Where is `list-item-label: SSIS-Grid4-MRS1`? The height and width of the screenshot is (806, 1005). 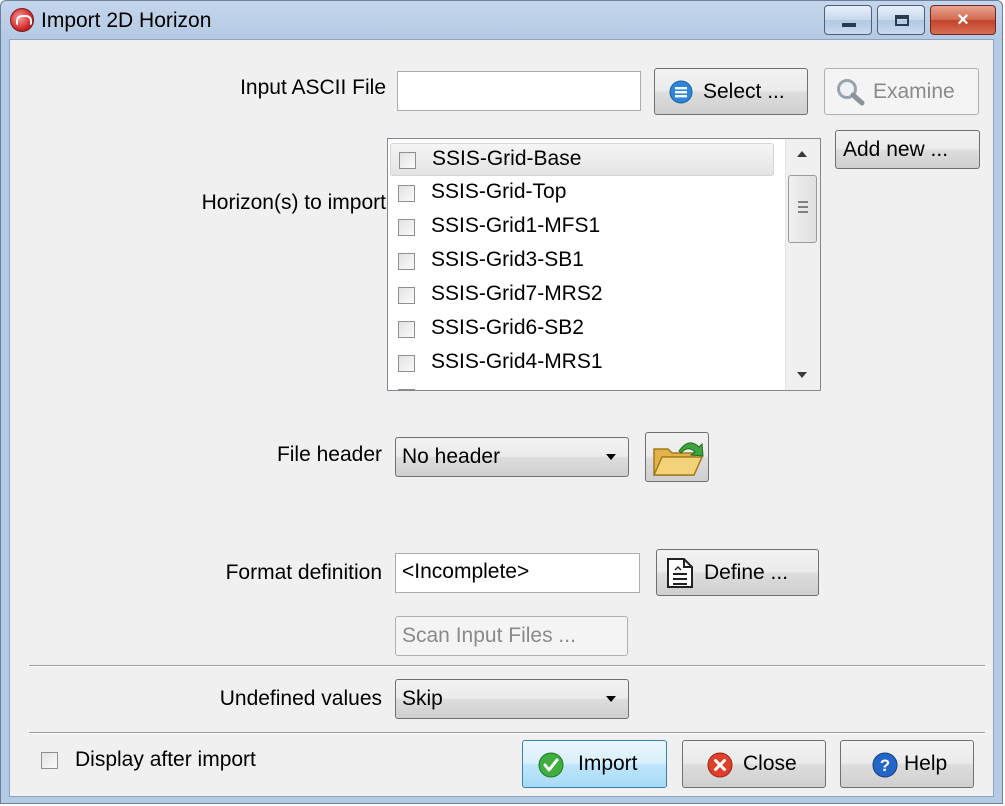
list-item-label: SSIS-Grid4-MRS1 is located at coordinates (517, 361).